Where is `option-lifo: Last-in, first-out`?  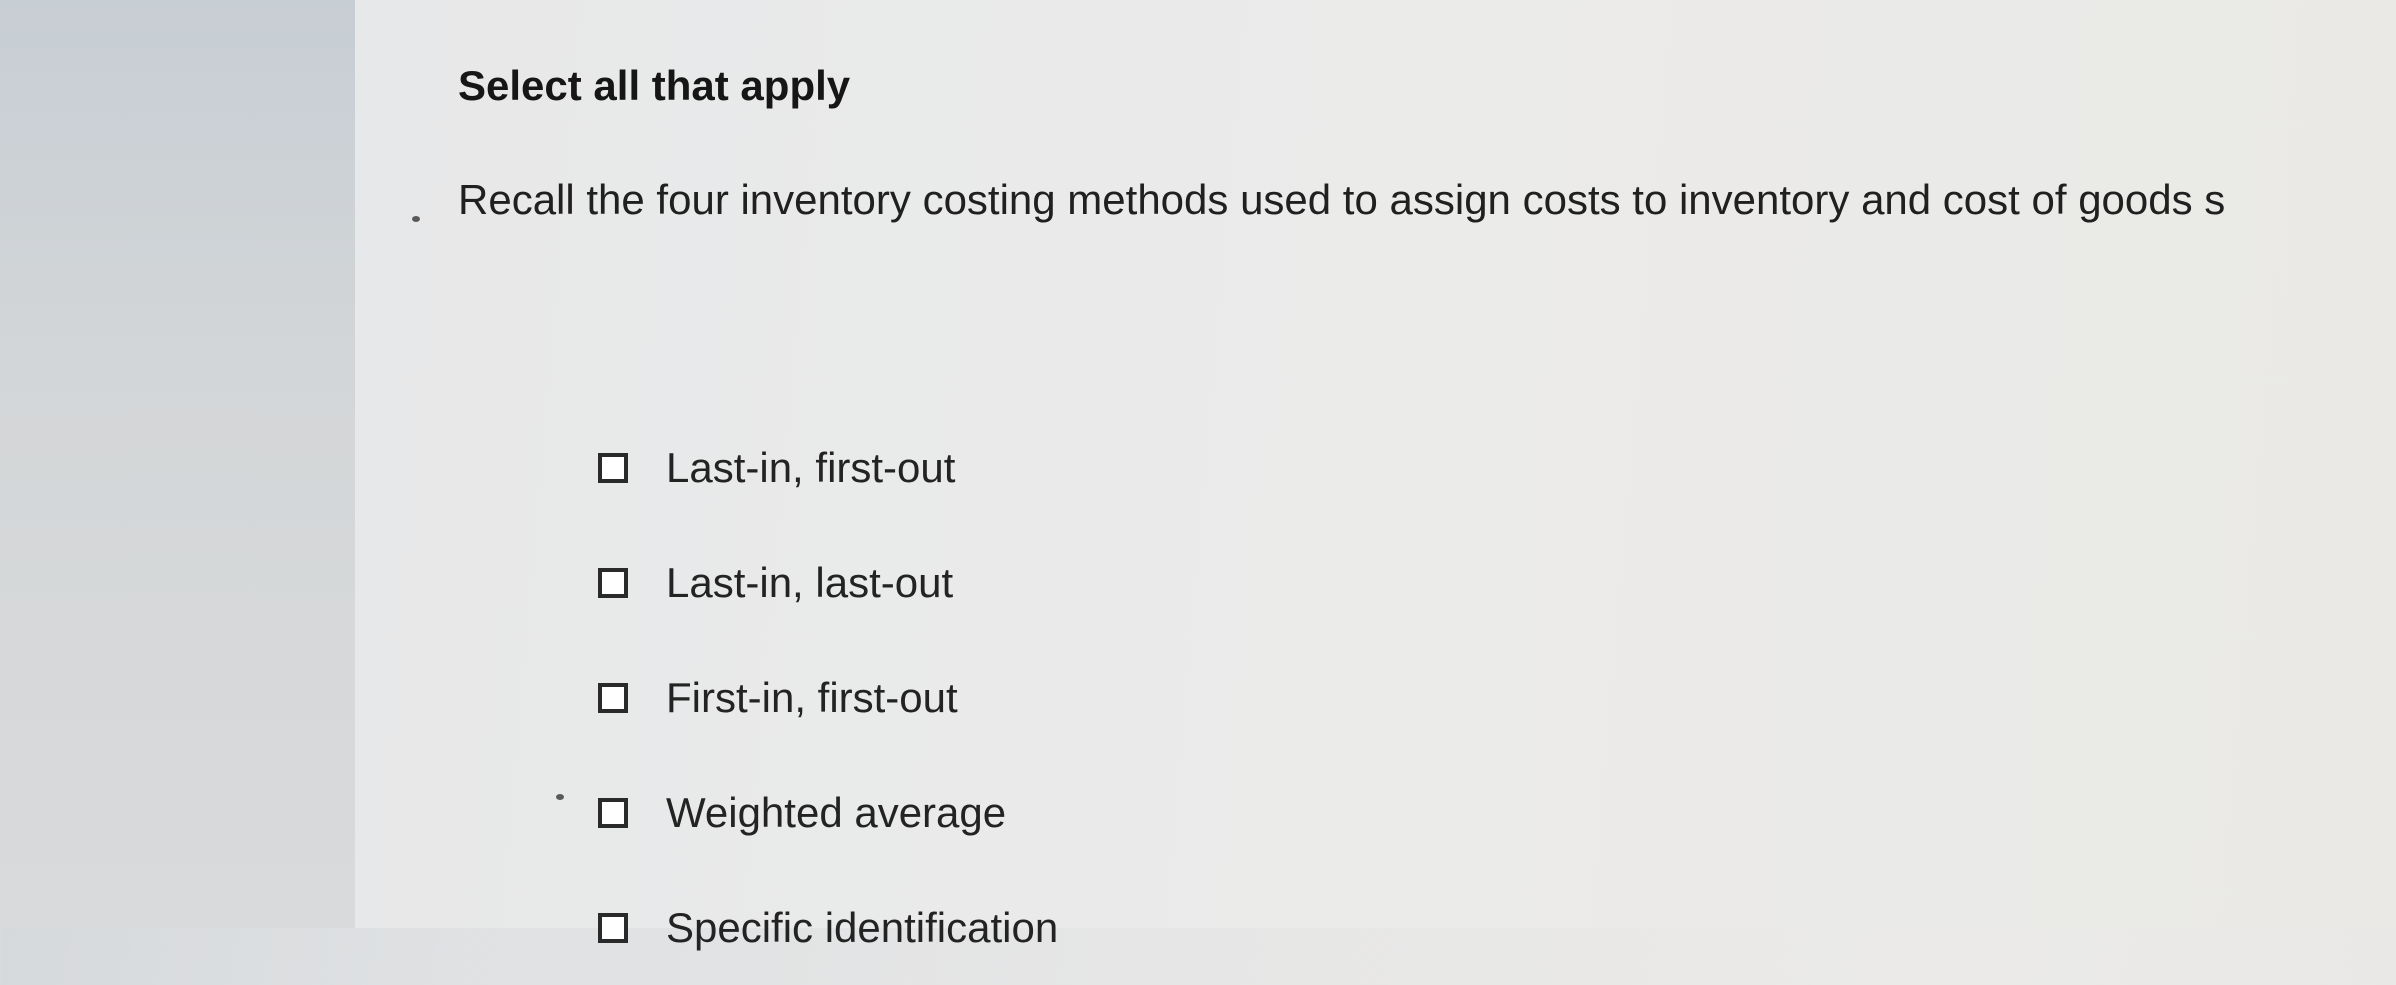 option-lifo: Last-in, first-out is located at coordinates (828, 467).